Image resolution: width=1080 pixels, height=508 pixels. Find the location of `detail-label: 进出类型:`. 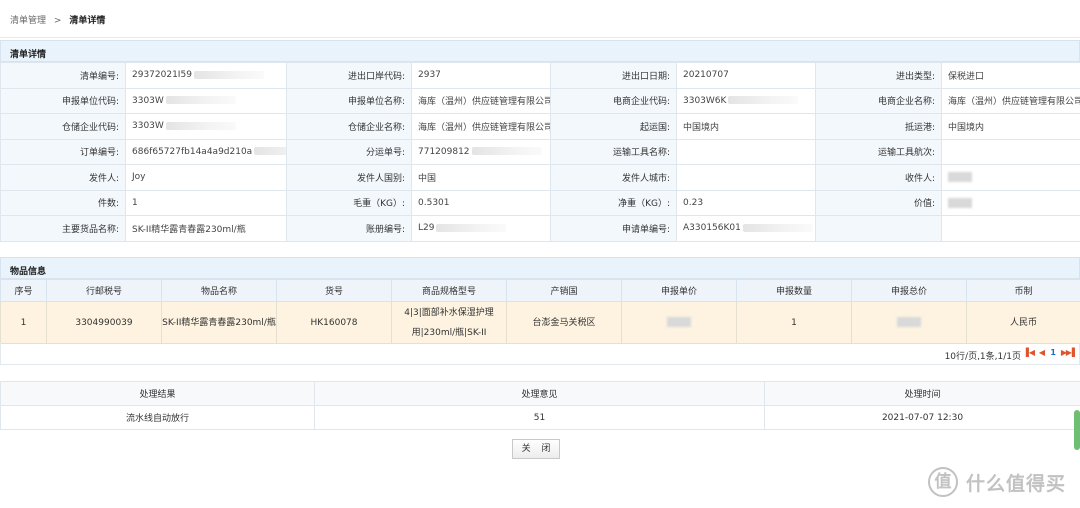

detail-label: 进出类型: is located at coordinates (878, 75).